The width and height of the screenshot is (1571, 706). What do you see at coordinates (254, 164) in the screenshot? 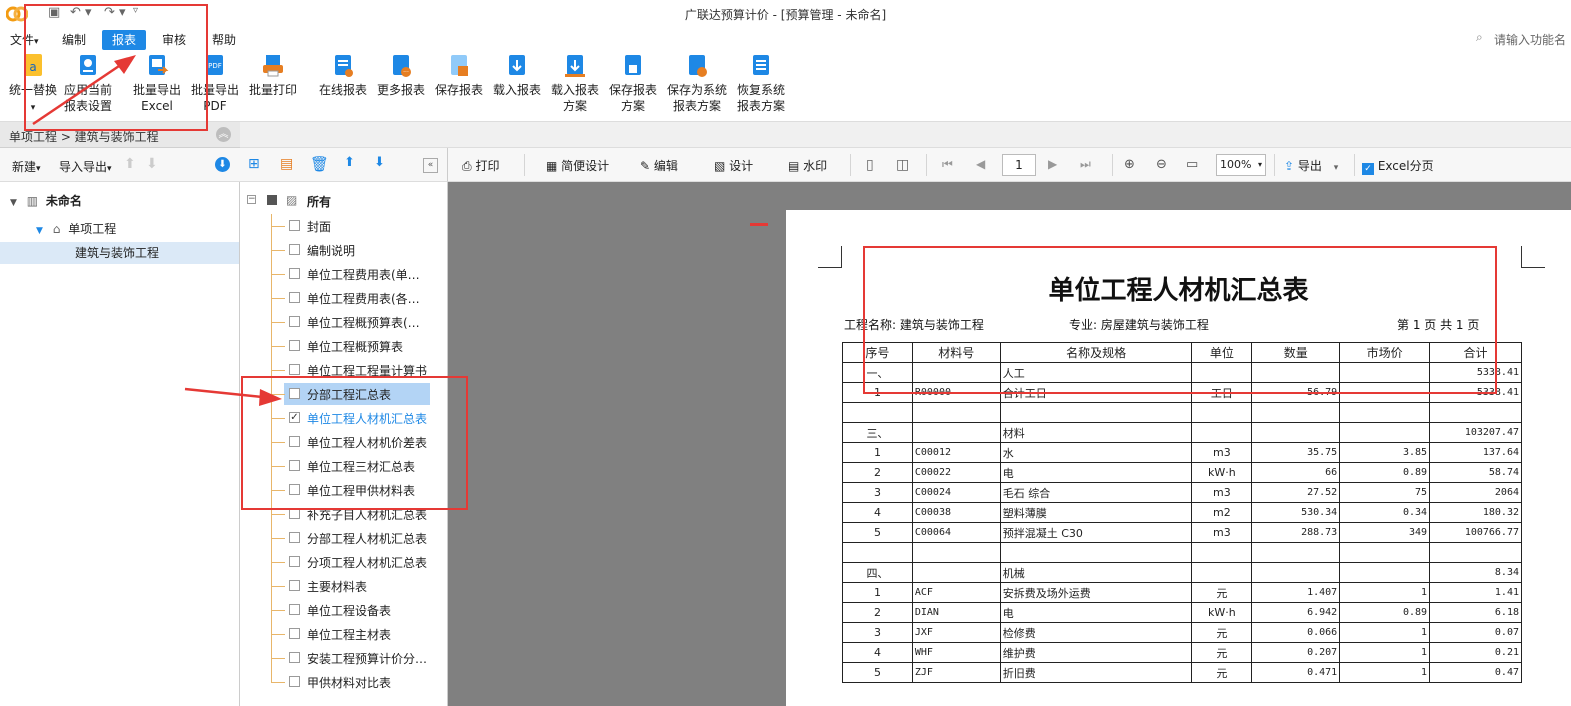
I see `add-report-icon: ⊞` at bounding box center [254, 164].